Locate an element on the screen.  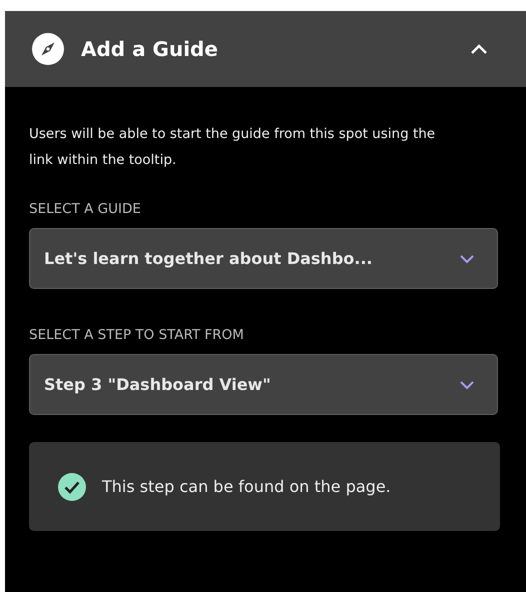
panel-header: Add a Guide is located at coordinates (265, 49).